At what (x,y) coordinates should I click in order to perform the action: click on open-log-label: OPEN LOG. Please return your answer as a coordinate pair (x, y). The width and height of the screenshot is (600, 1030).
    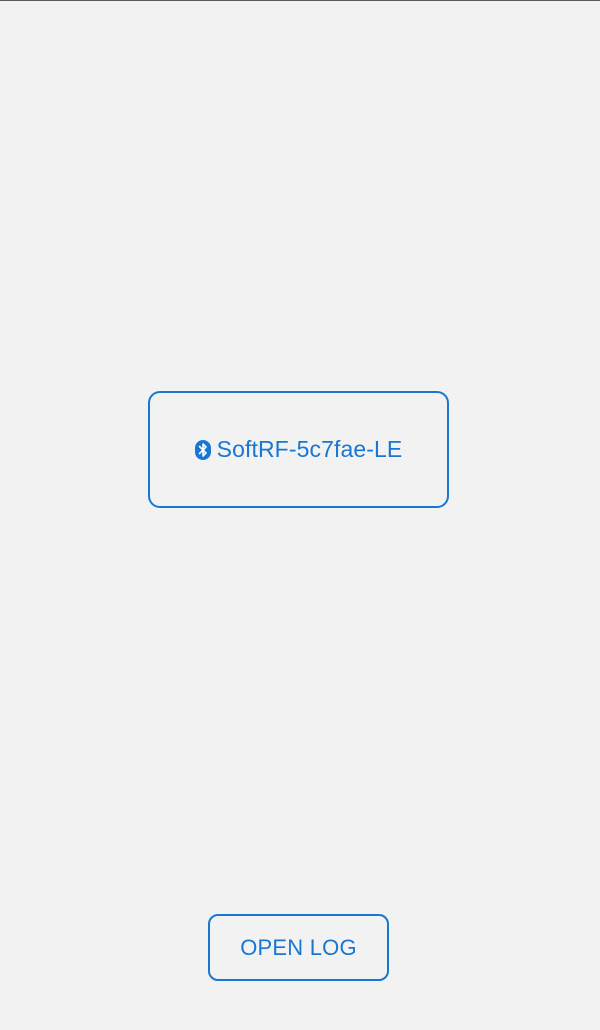
    Looking at the image, I should click on (298, 947).